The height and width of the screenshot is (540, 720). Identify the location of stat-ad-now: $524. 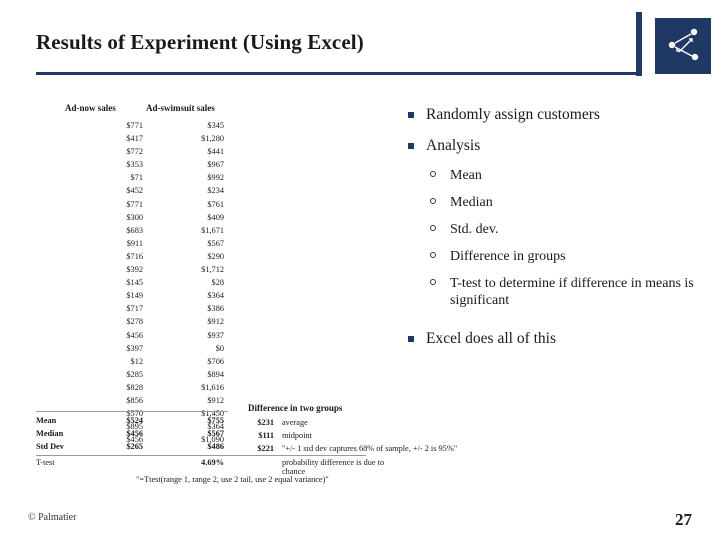
(134, 420).